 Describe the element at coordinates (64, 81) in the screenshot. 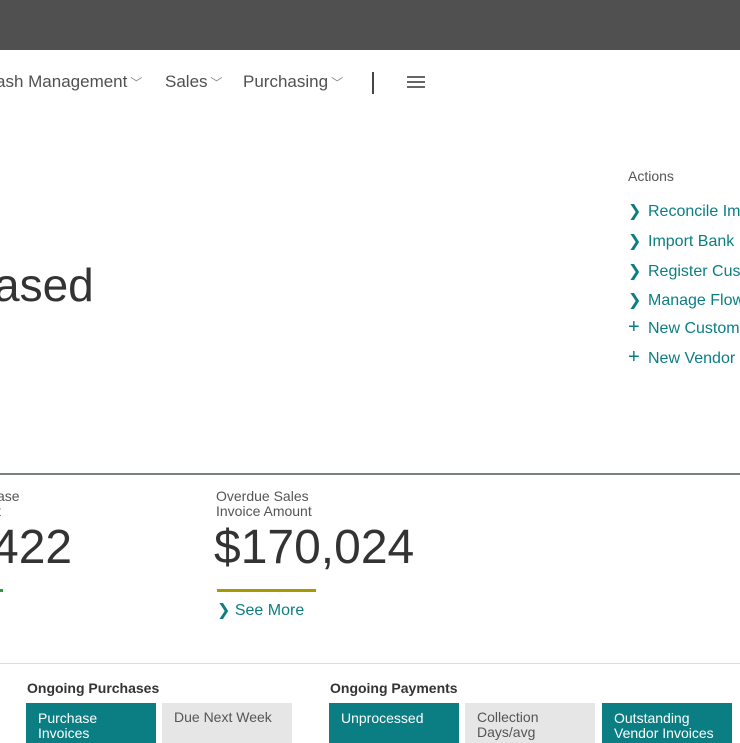

I see `nav-label: ash Management` at that location.